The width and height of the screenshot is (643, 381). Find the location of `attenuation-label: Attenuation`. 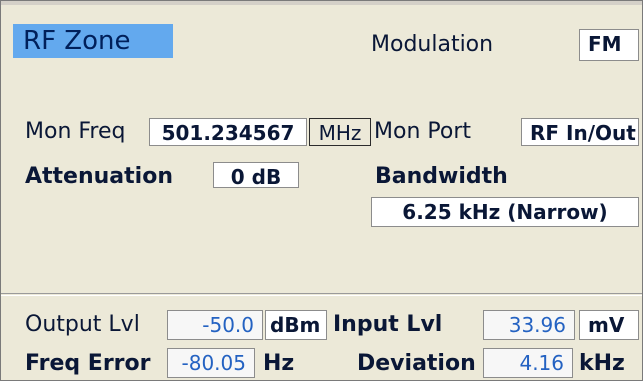

attenuation-label: Attenuation is located at coordinates (99, 176).